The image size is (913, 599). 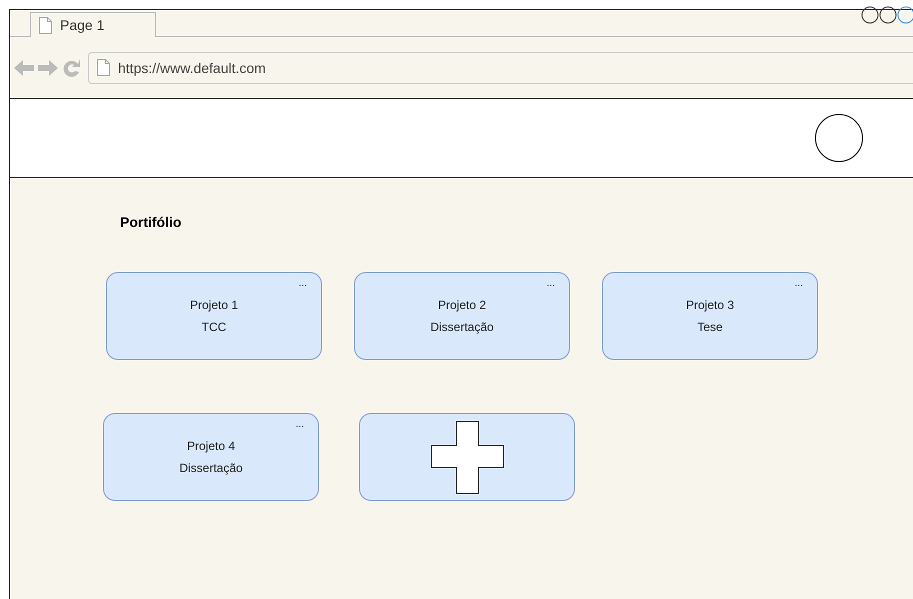 I want to click on reload-icon, so click(x=72, y=68).